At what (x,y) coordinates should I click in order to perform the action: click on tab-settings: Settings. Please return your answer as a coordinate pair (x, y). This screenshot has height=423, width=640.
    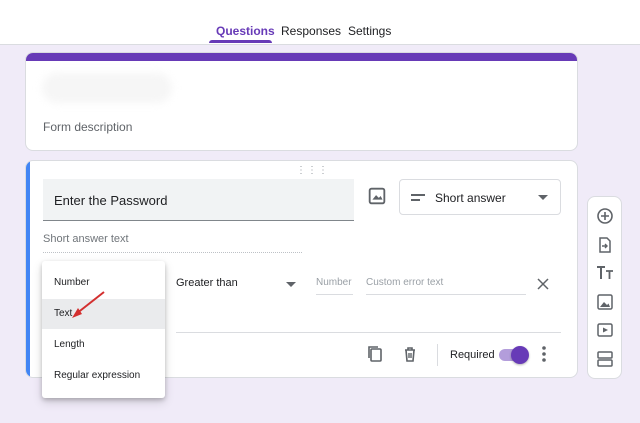
    Looking at the image, I should click on (369, 31).